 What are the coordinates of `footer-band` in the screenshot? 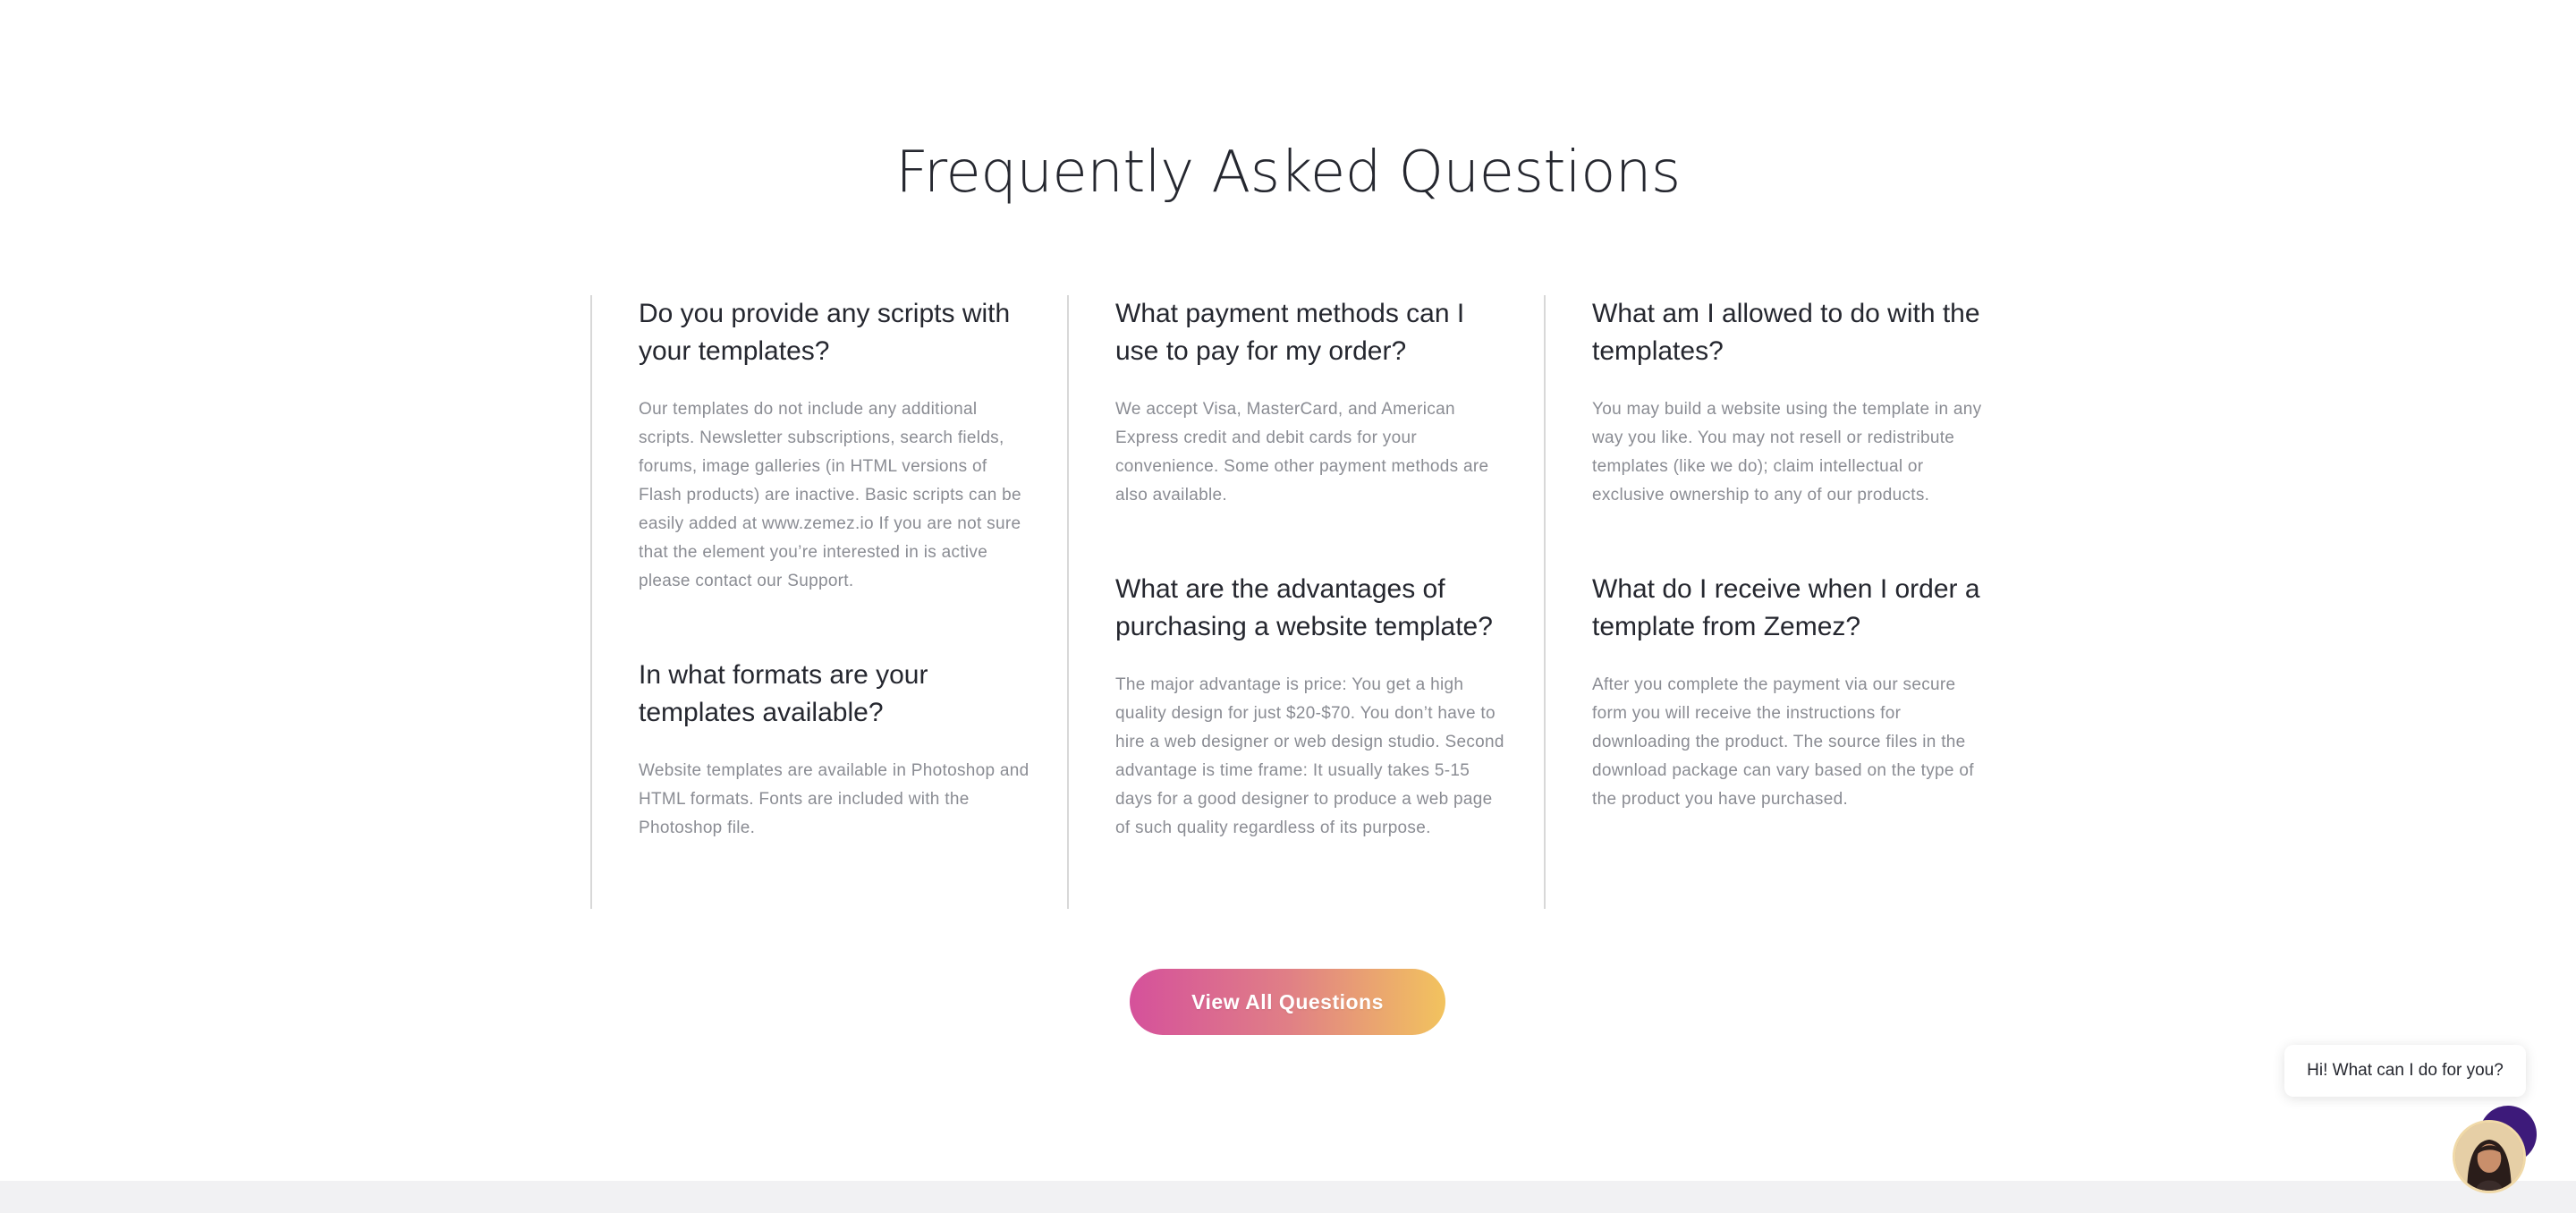 It's located at (1288, 1197).